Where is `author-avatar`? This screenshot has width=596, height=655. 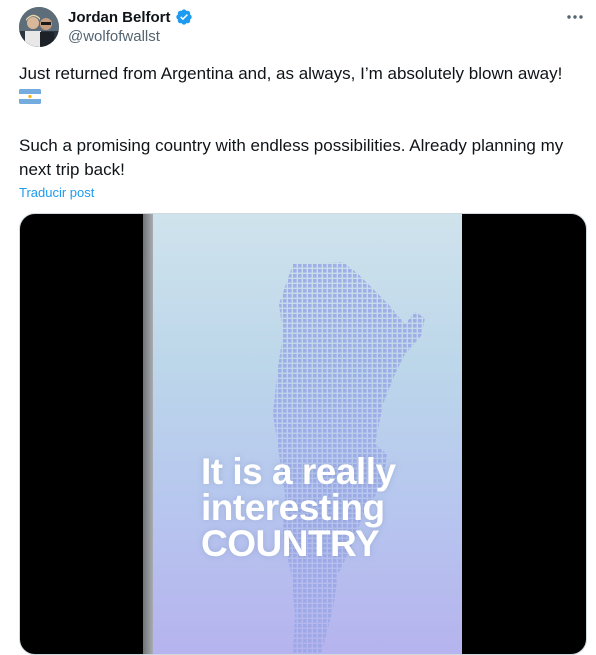 author-avatar is located at coordinates (39, 27).